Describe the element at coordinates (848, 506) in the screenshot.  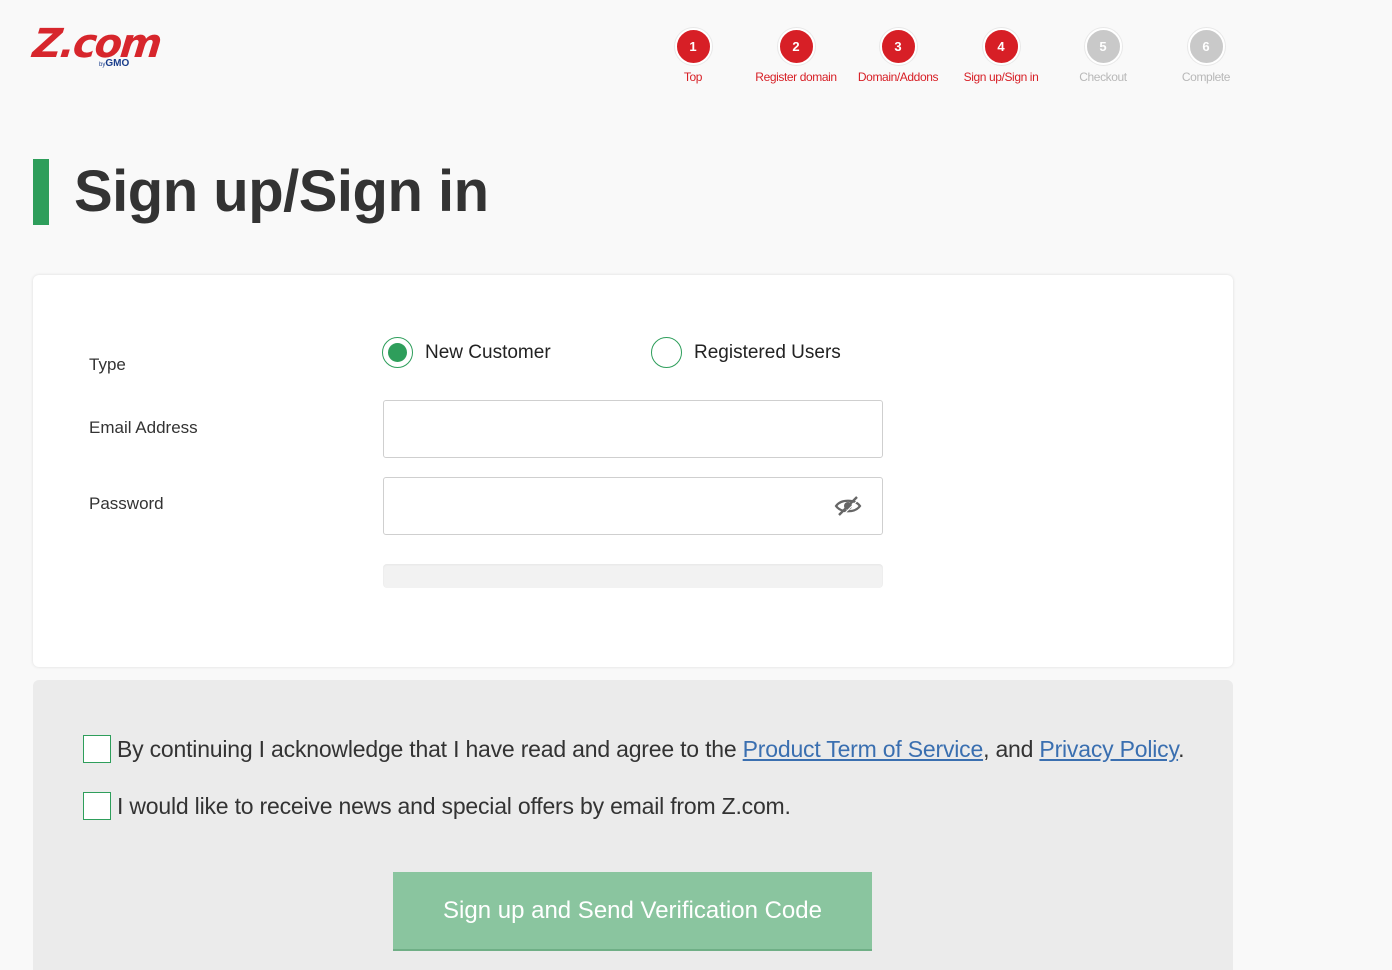
I see `eye-slash-icon` at that location.